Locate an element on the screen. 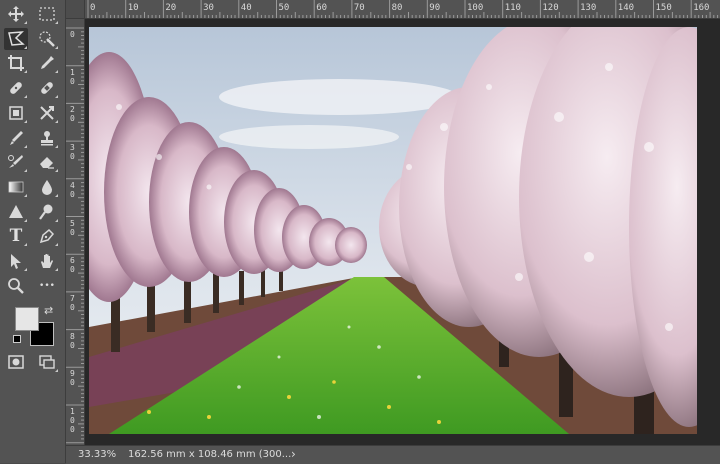 The image size is (720, 464). zoom-icon is located at coordinates (16, 286).